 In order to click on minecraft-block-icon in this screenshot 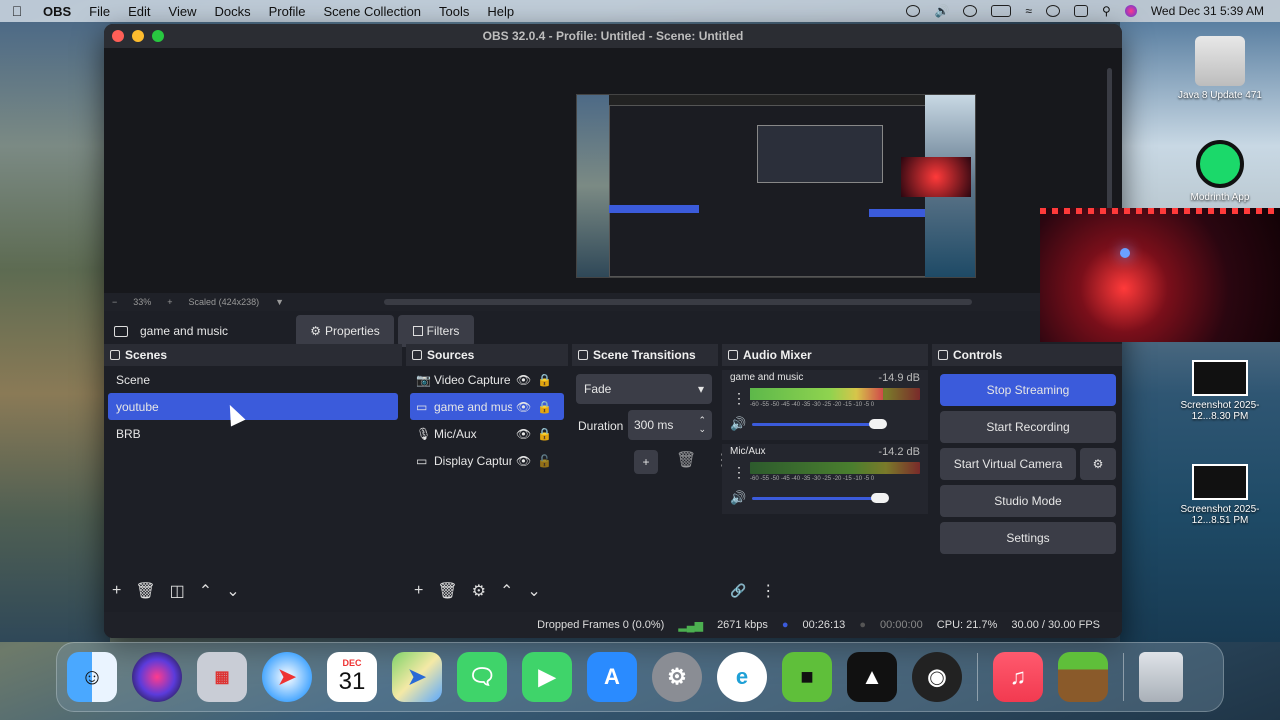, I will do `click(1083, 677)`.